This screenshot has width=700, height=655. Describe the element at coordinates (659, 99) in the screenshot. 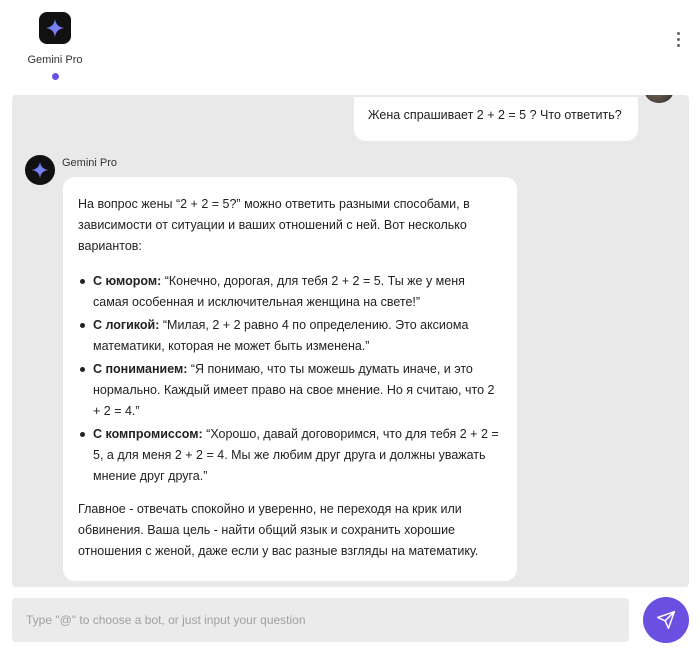

I see `user-avatar` at that location.